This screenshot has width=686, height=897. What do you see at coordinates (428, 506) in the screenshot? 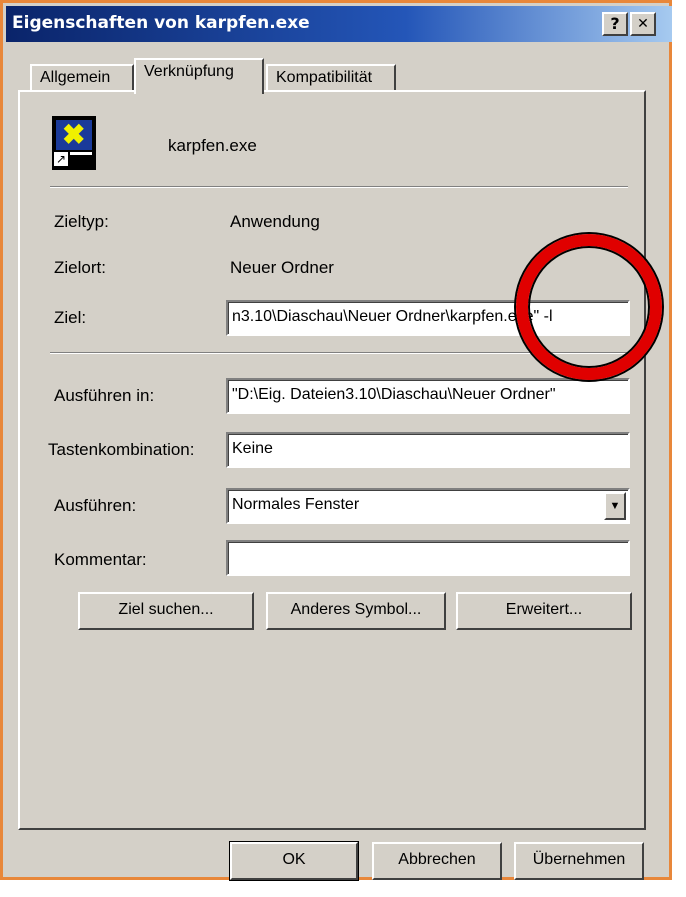
I see `ausfuehren-select: Normales Fenster ▼` at bounding box center [428, 506].